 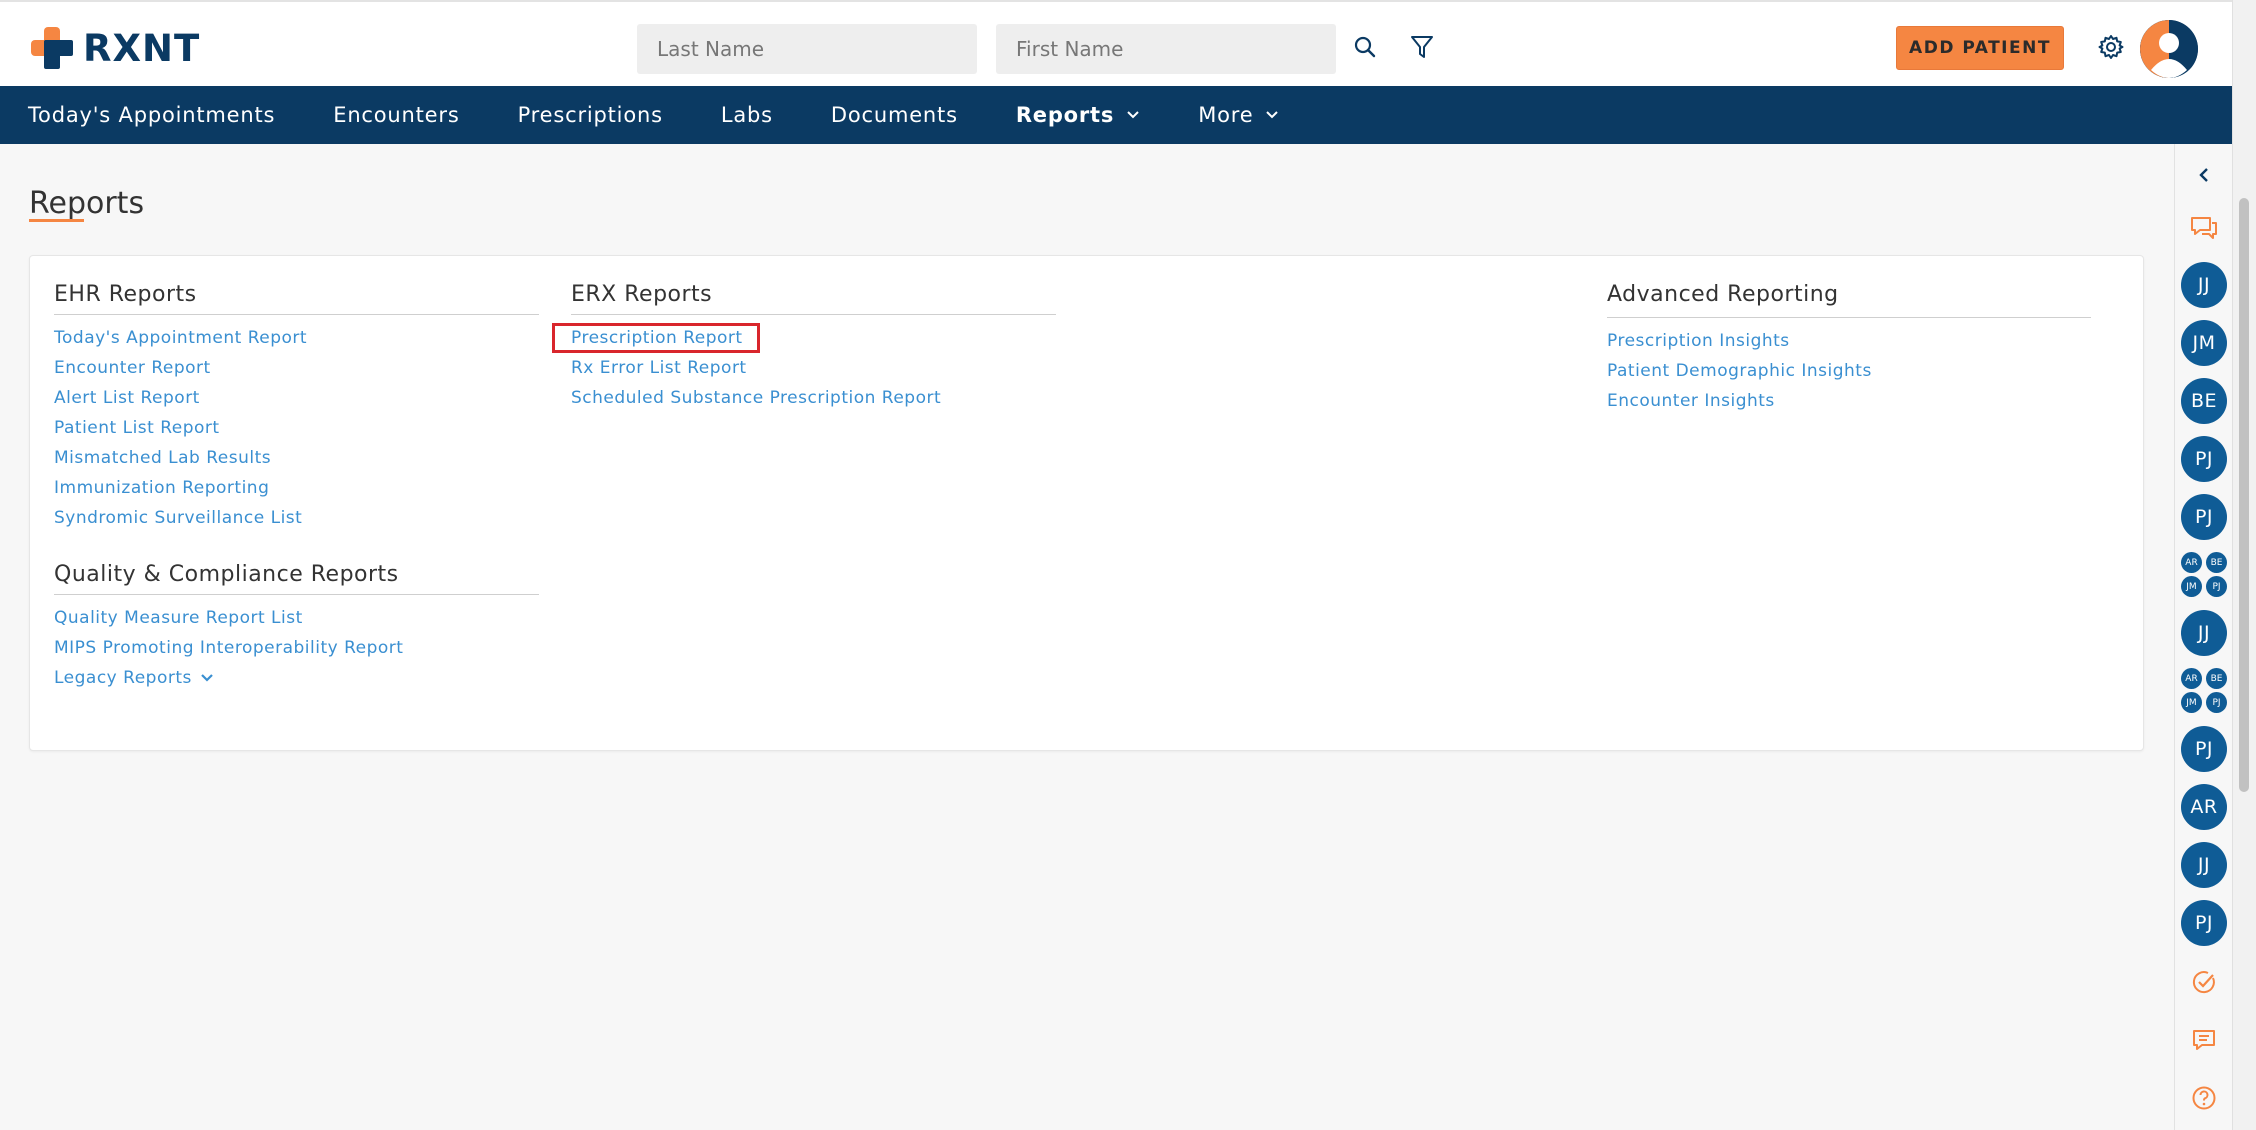 I want to click on legacy-reports-toggle: Legacy Reports, so click(x=134, y=678).